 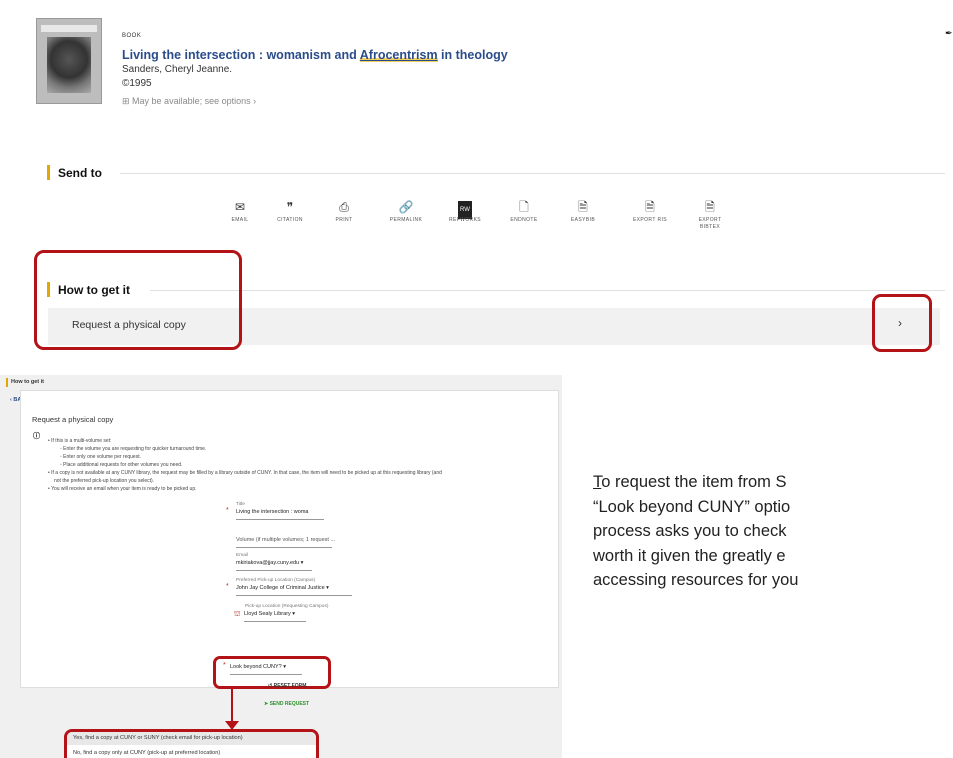 I want to click on email-select: mkiriakova@jjay.cuny.edu ▾, so click(x=269, y=563).